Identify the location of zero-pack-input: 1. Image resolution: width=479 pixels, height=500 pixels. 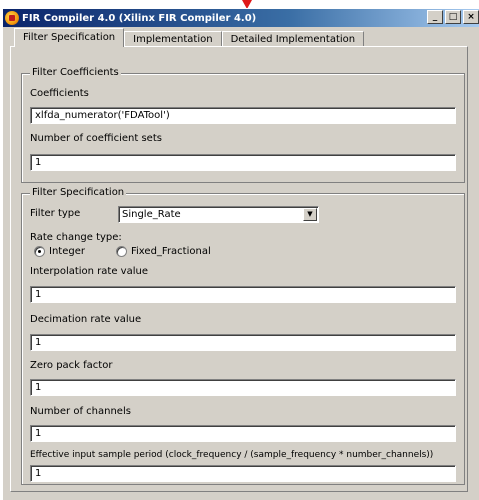
(243, 387).